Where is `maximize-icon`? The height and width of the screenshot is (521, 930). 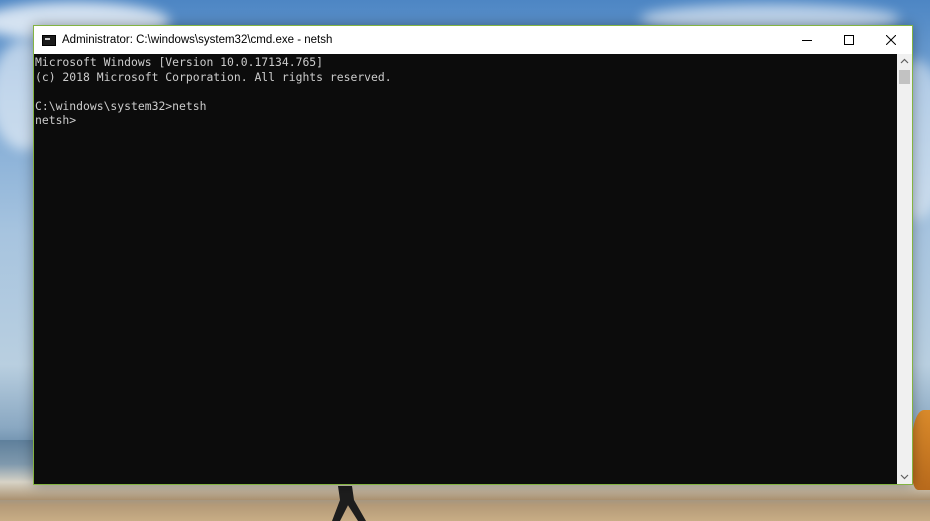 maximize-icon is located at coordinates (849, 40).